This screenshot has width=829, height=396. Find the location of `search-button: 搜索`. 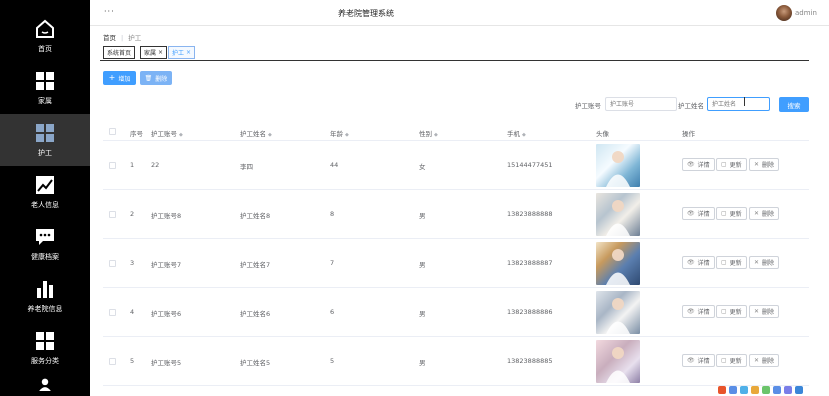

search-button: 搜索 is located at coordinates (794, 104).